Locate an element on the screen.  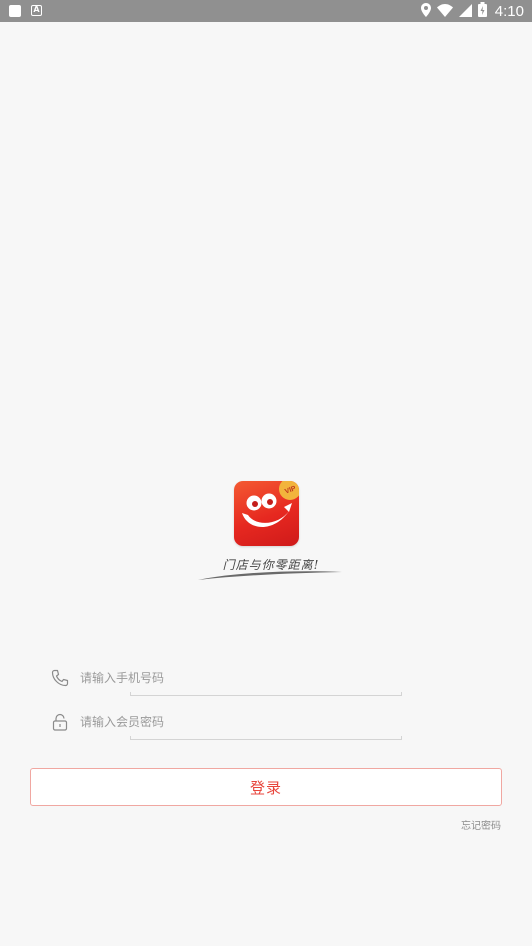
smiley-logo-icon: VIP is located at coordinates (270, 504).